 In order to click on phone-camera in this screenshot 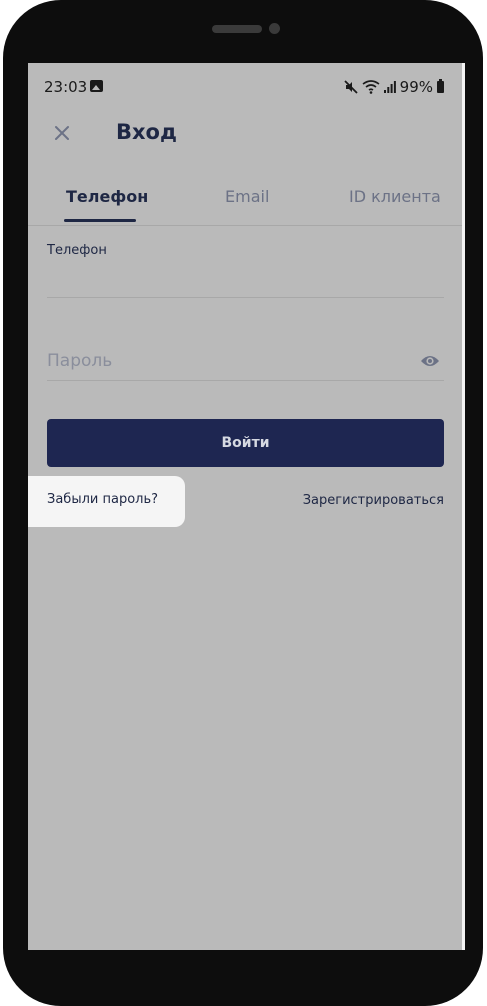, I will do `click(274, 28)`.